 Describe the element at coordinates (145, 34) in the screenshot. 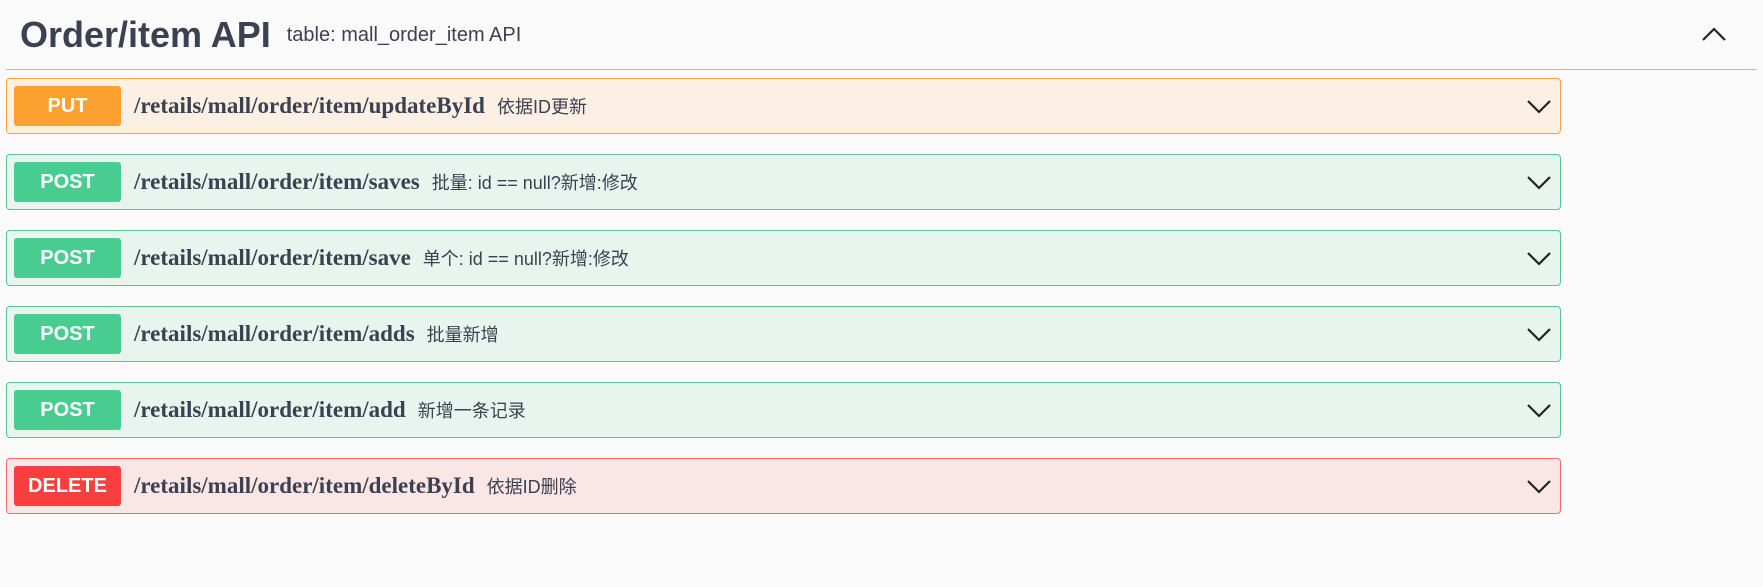

I see `tag-title: Order/item API` at that location.